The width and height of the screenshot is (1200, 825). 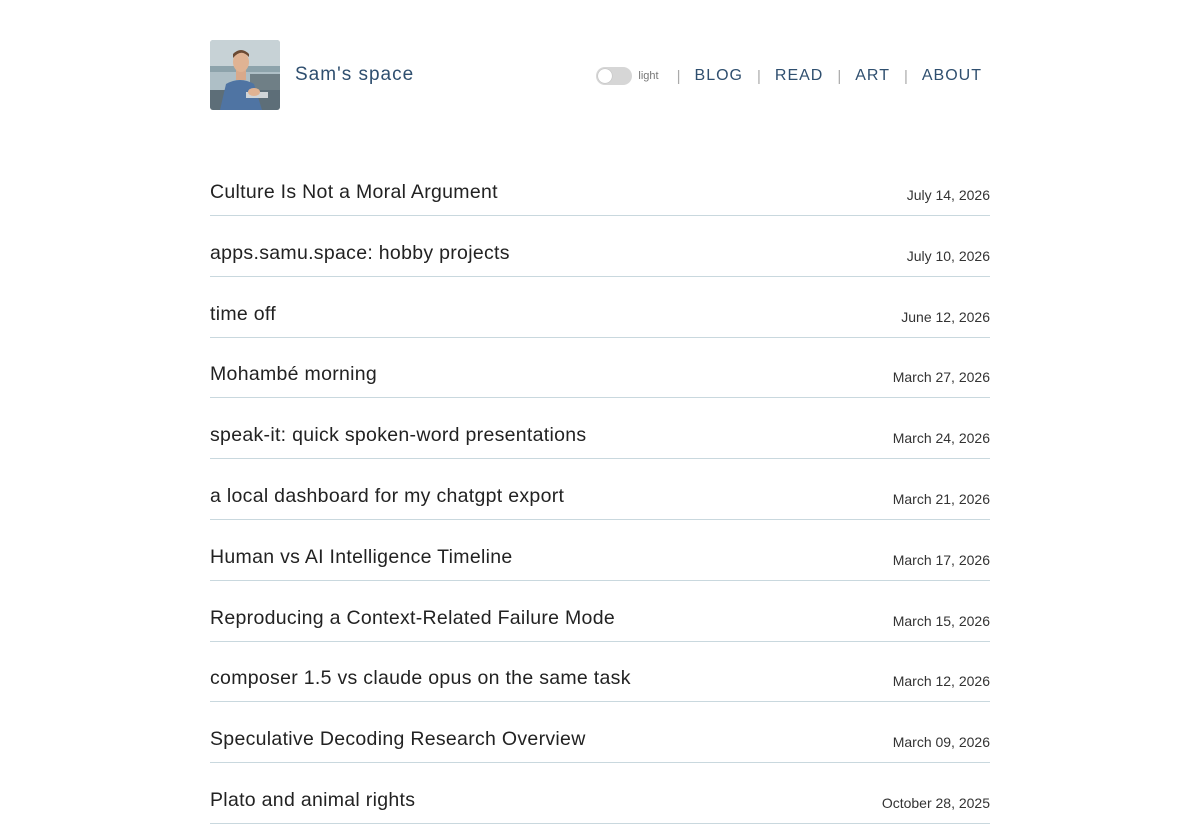 I want to click on post-date: March 27, 2026, so click(x=941, y=377).